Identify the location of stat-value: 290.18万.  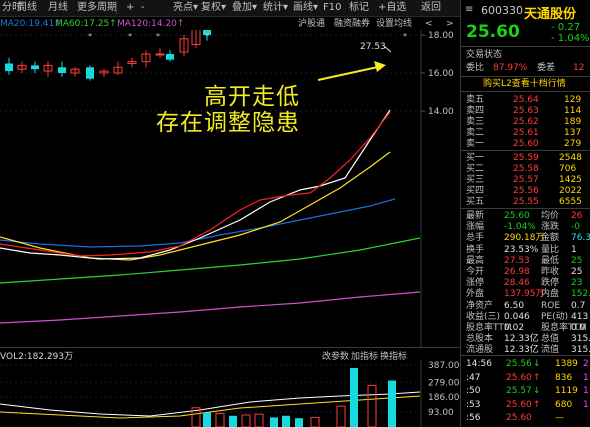
(524, 238).